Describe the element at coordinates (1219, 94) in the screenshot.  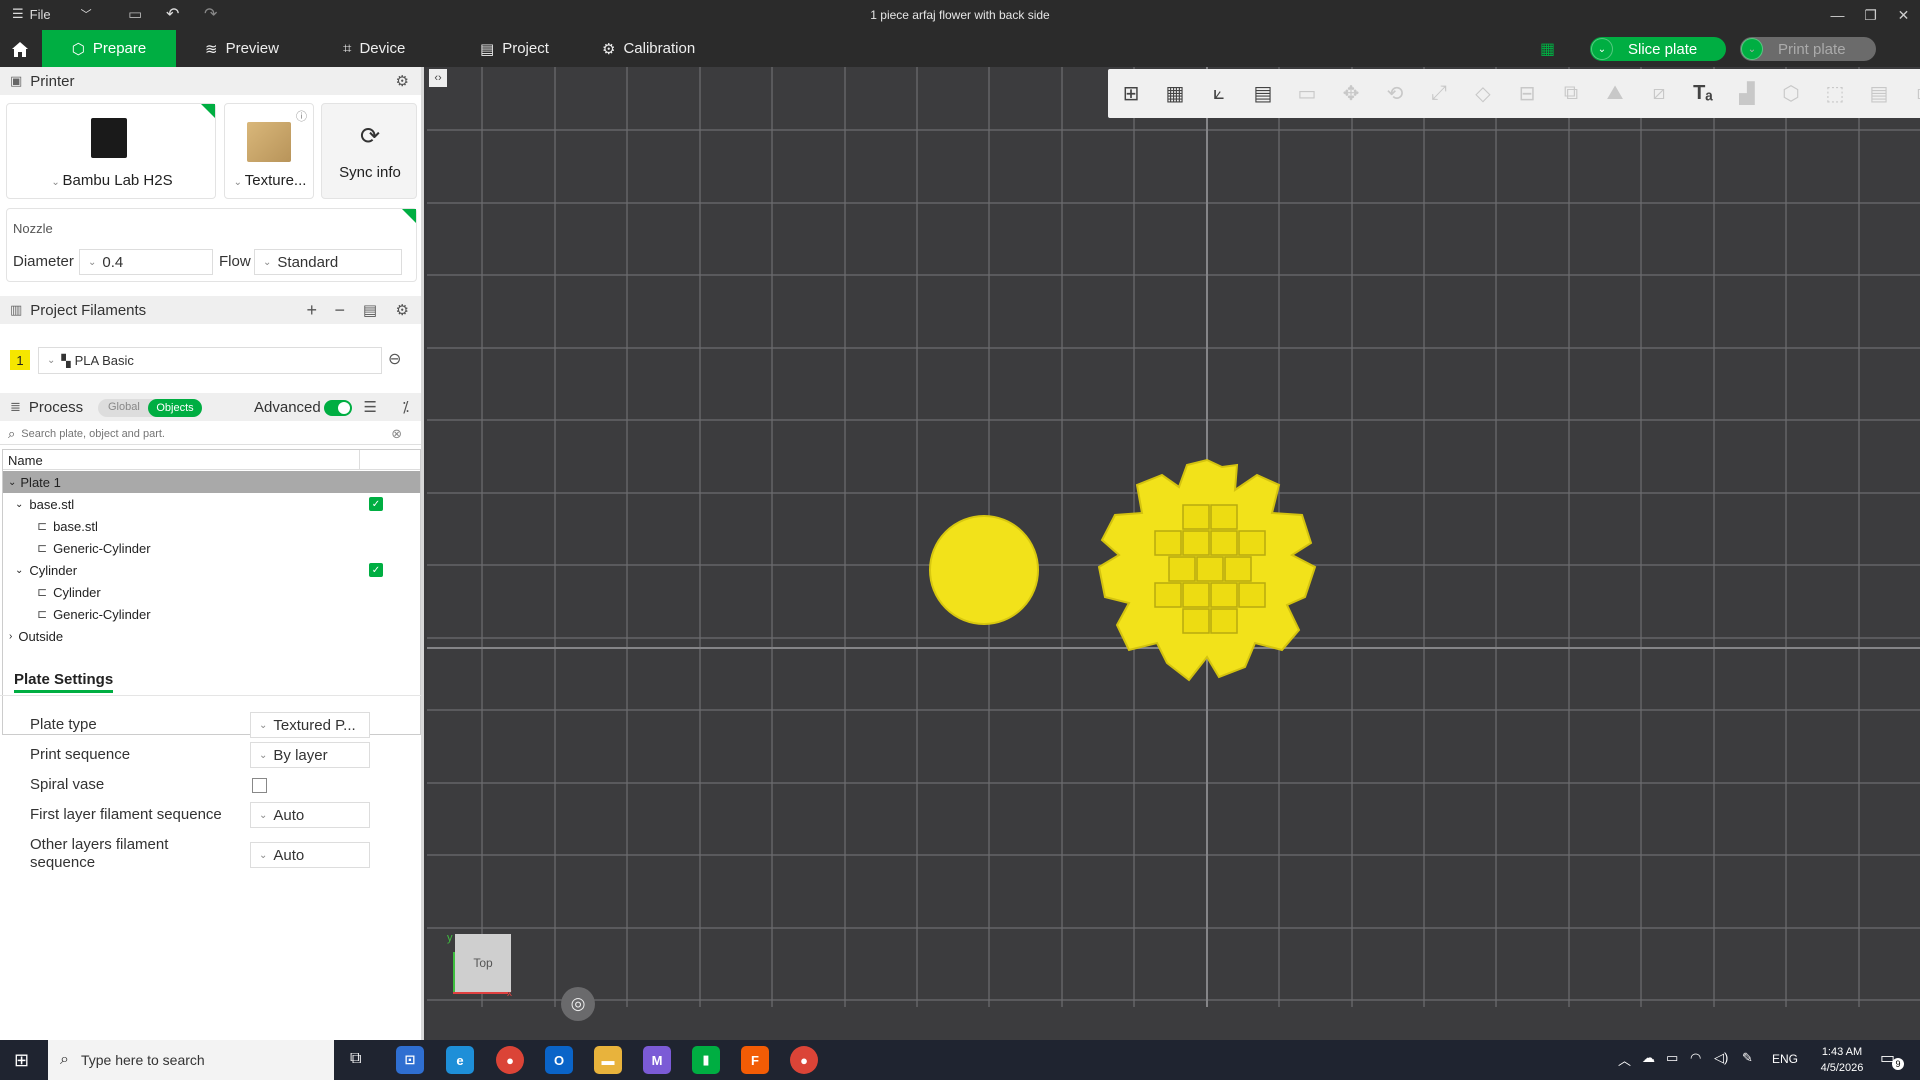
I see `auto-orient-icon: ⟀` at that location.